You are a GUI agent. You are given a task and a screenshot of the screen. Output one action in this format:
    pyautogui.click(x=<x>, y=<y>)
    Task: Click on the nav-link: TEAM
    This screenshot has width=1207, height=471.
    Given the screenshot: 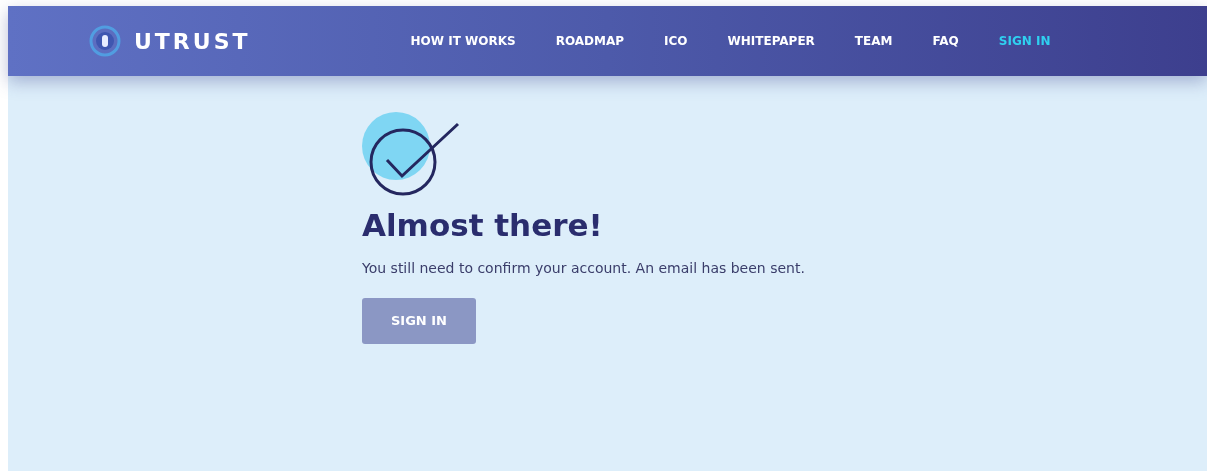 What is the action you would take?
    pyautogui.click(x=873, y=41)
    